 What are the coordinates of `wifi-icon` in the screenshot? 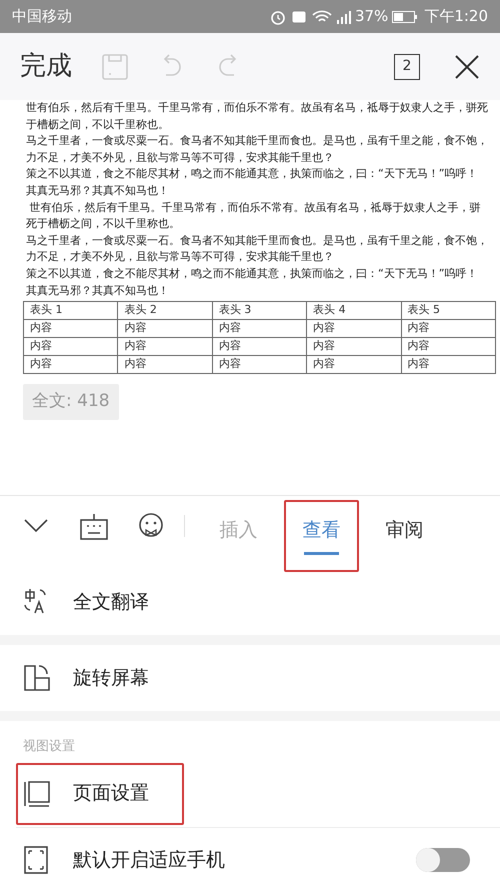 It's located at (322, 17).